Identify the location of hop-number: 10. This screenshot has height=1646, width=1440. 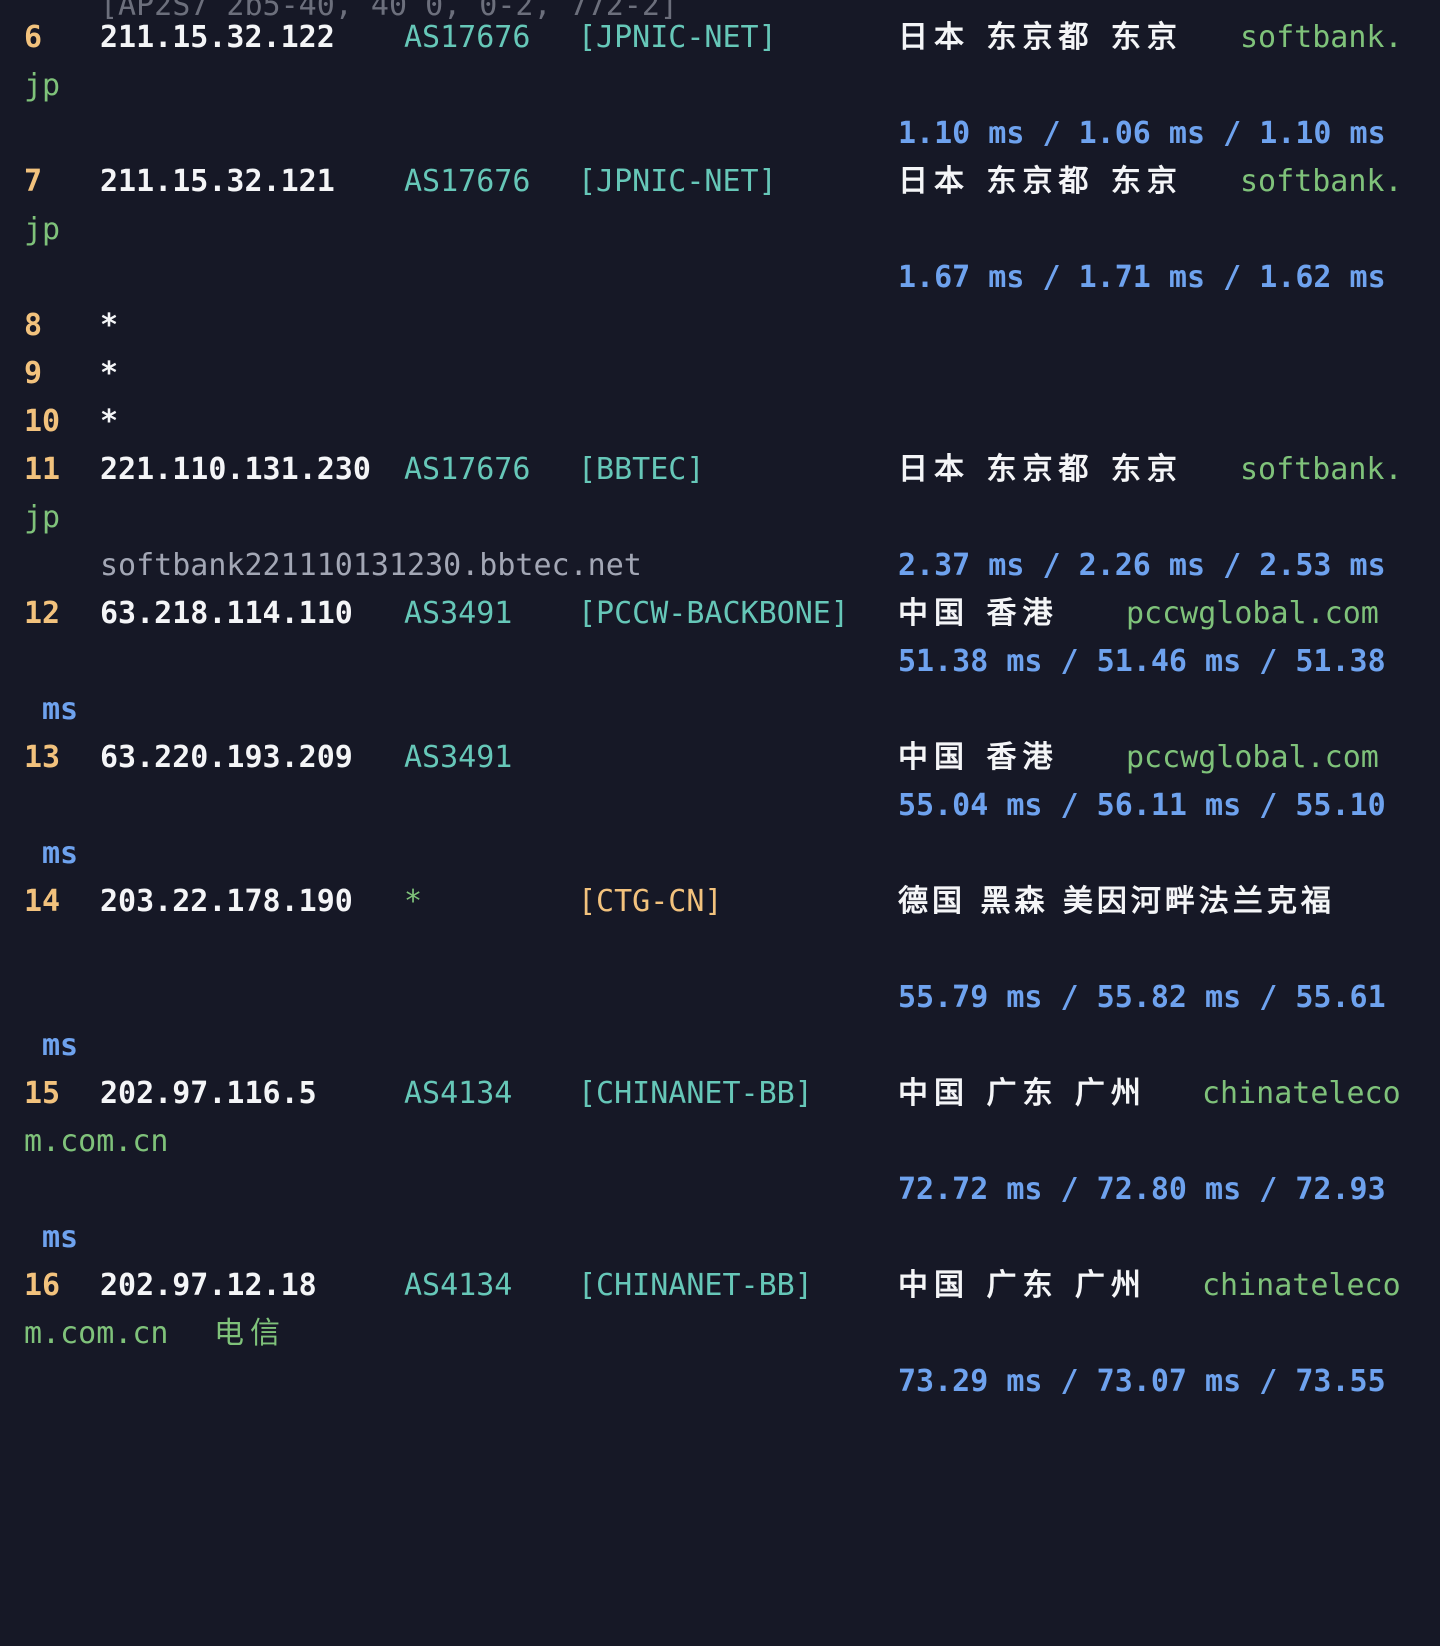
(42, 421).